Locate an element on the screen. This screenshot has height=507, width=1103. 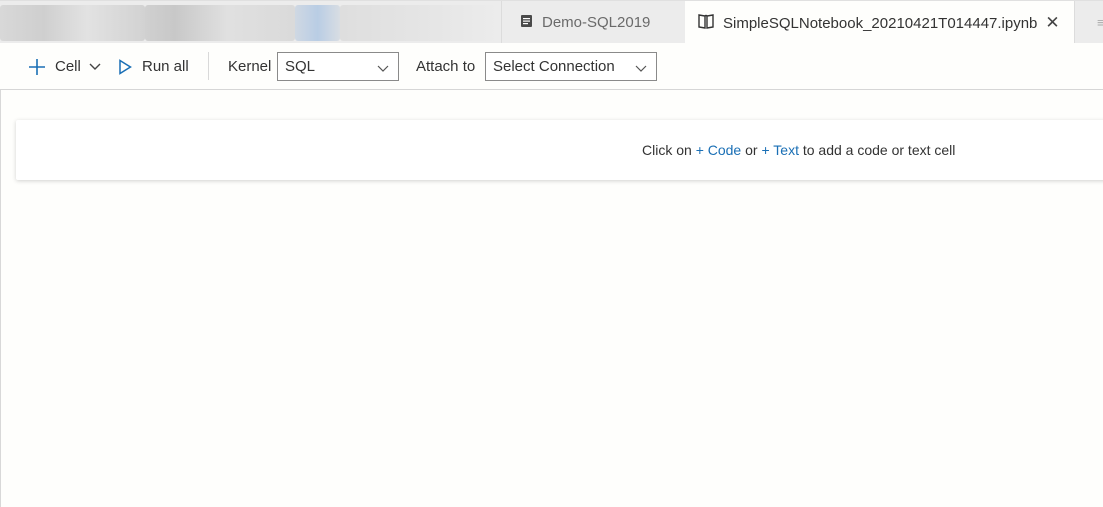
editor-left-border is located at coordinates (0, 298).